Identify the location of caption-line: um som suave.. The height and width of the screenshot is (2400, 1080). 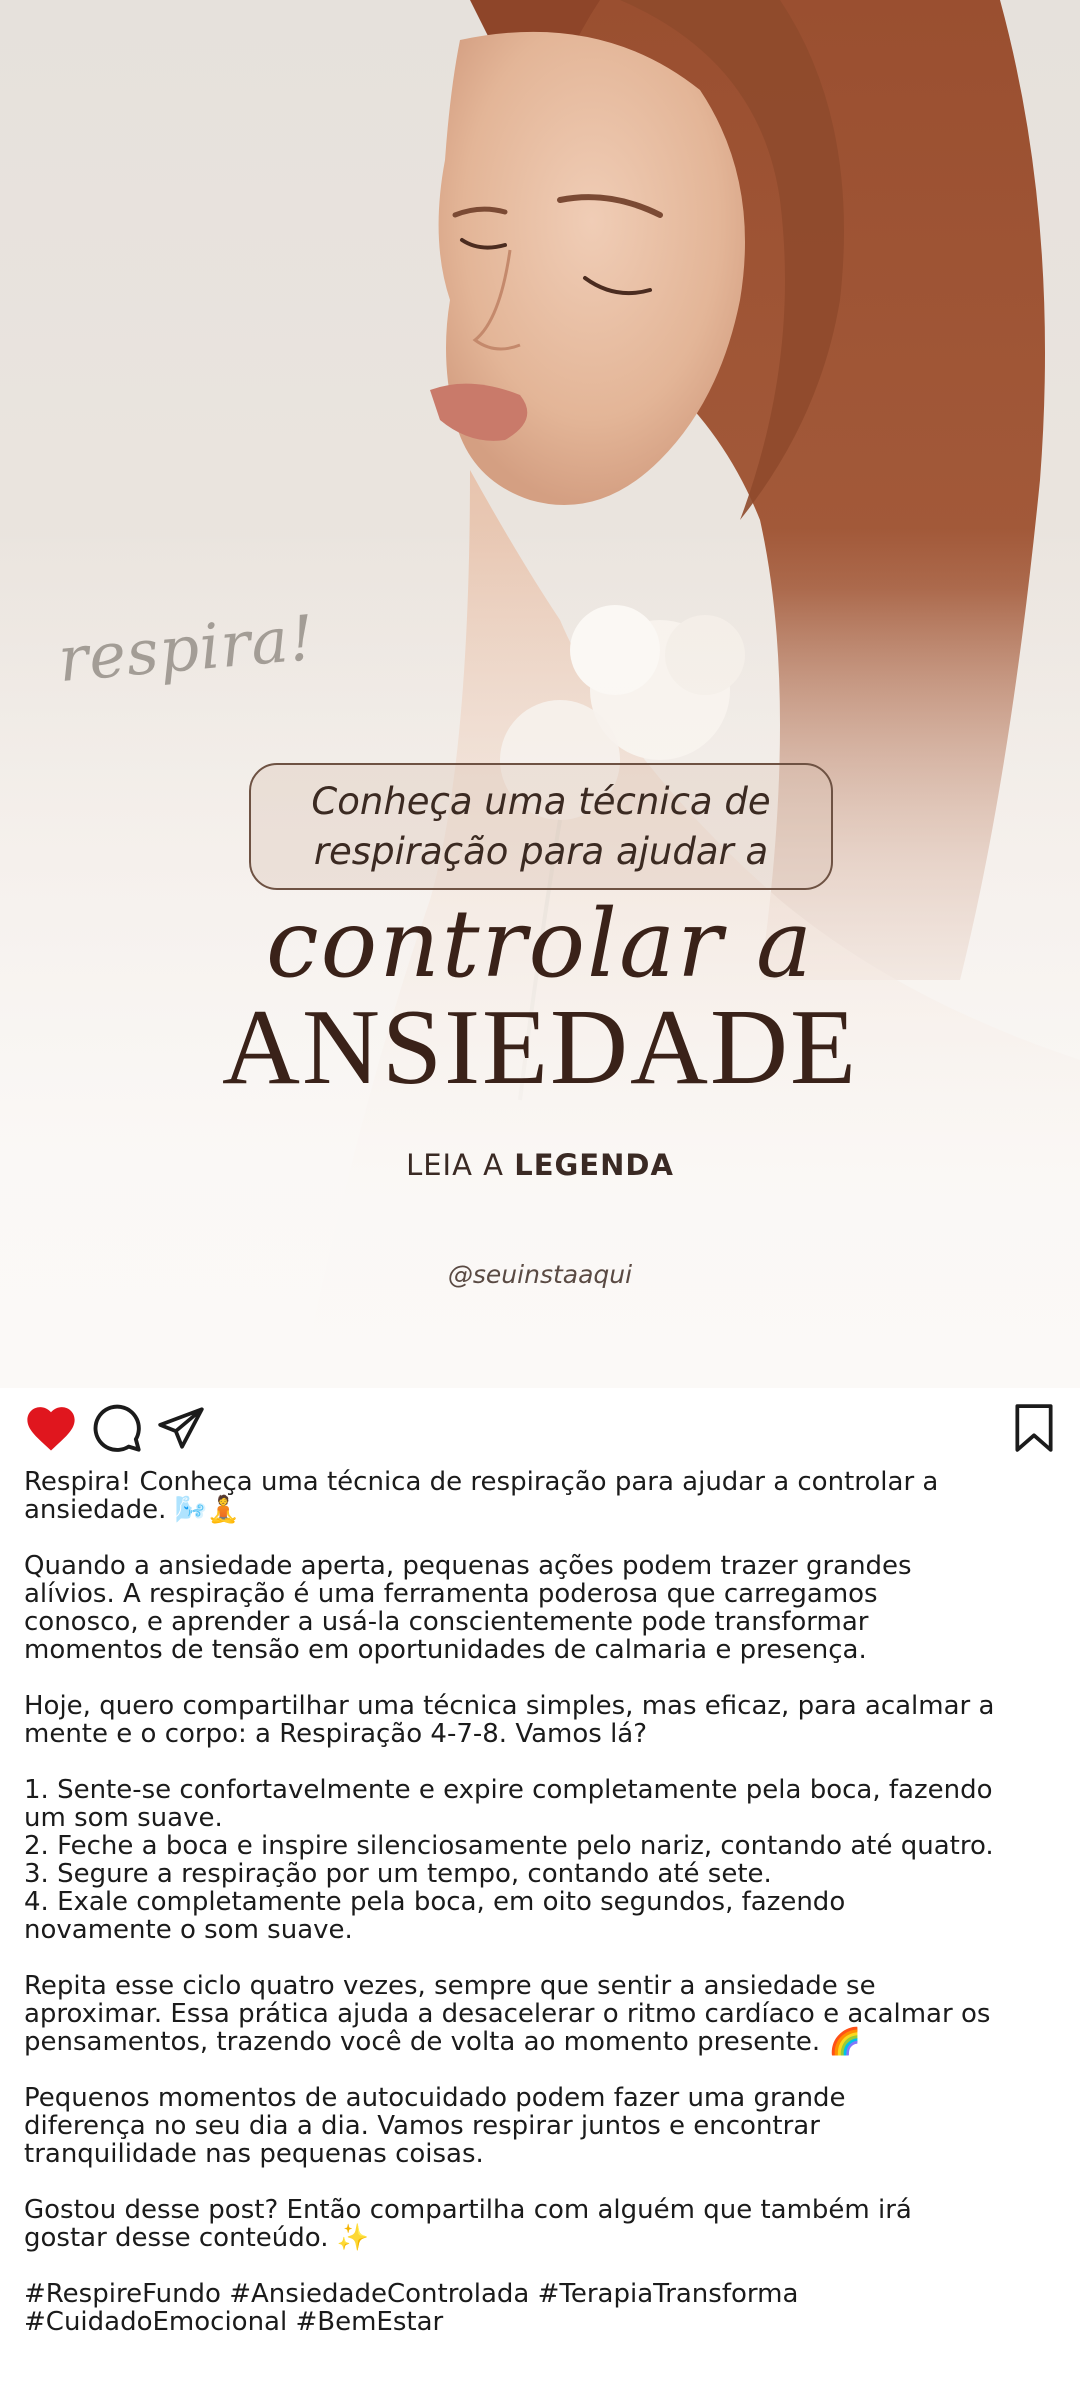
(123, 1818).